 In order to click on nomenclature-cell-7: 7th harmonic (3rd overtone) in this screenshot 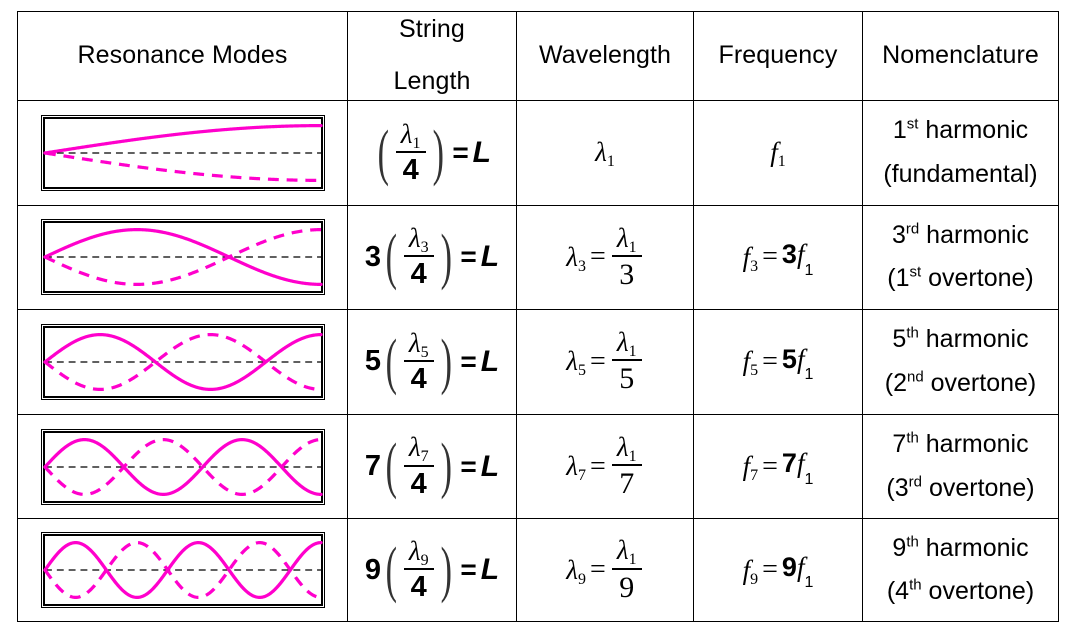, I will do `click(960, 466)`.